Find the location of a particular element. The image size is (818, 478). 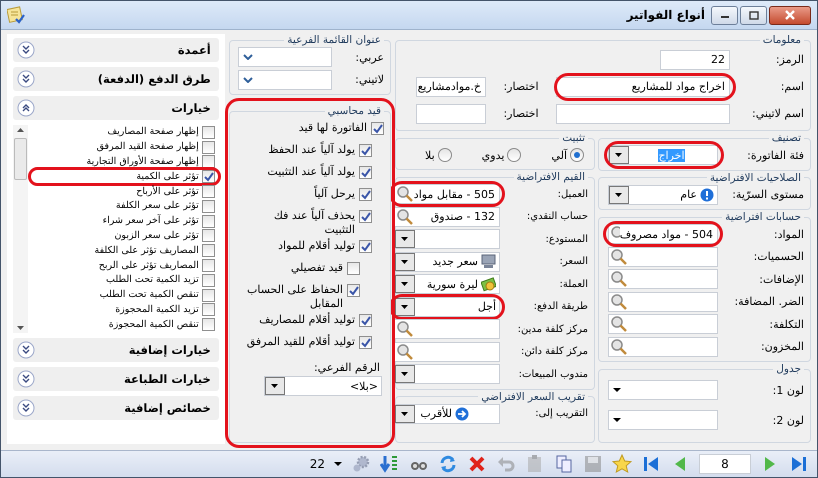

section-header: أعمدة is located at coordinates (116, 50).